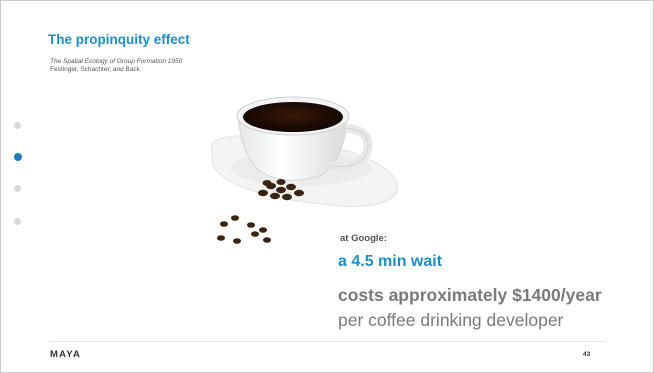 The height and width of the screenshot is (373, 654). Describe the element at coordinates (327, 341) in the screenshot. I see `footer-divider` at that location.